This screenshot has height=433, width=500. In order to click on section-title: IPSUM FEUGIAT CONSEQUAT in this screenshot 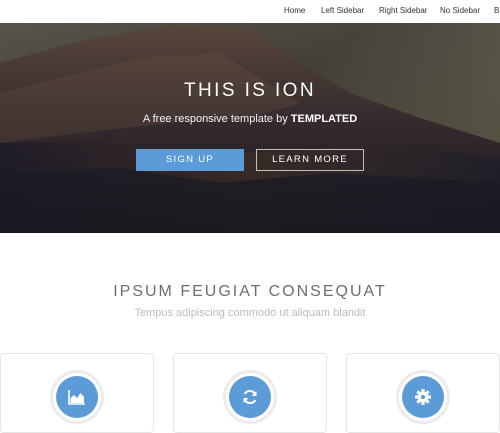, I will do `click(250, 291)`.